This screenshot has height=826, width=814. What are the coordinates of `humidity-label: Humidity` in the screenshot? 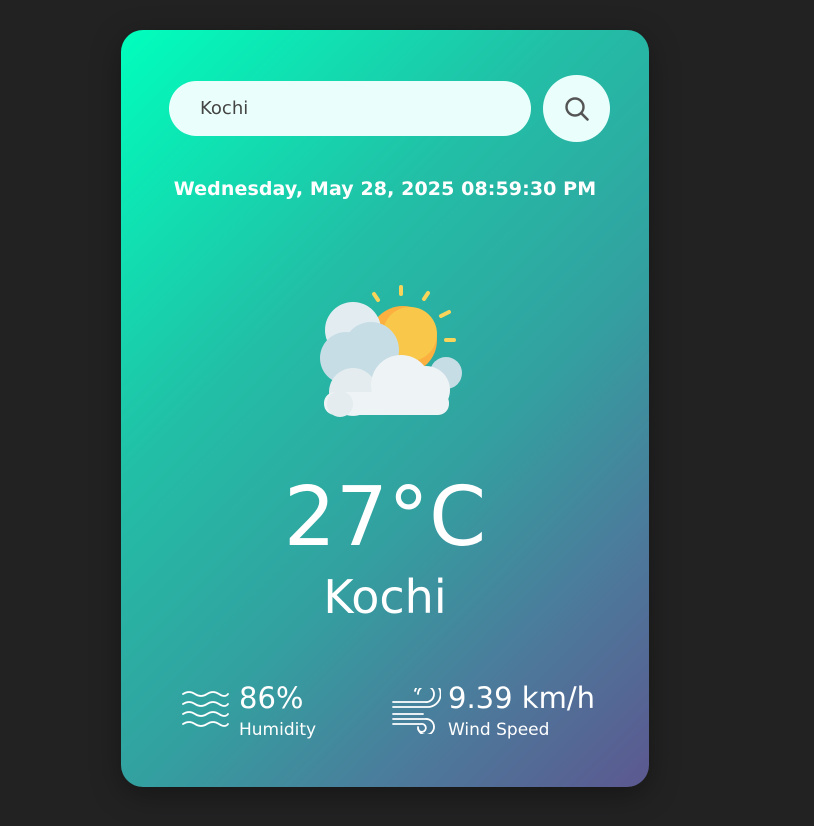 It's located at (278, 730).